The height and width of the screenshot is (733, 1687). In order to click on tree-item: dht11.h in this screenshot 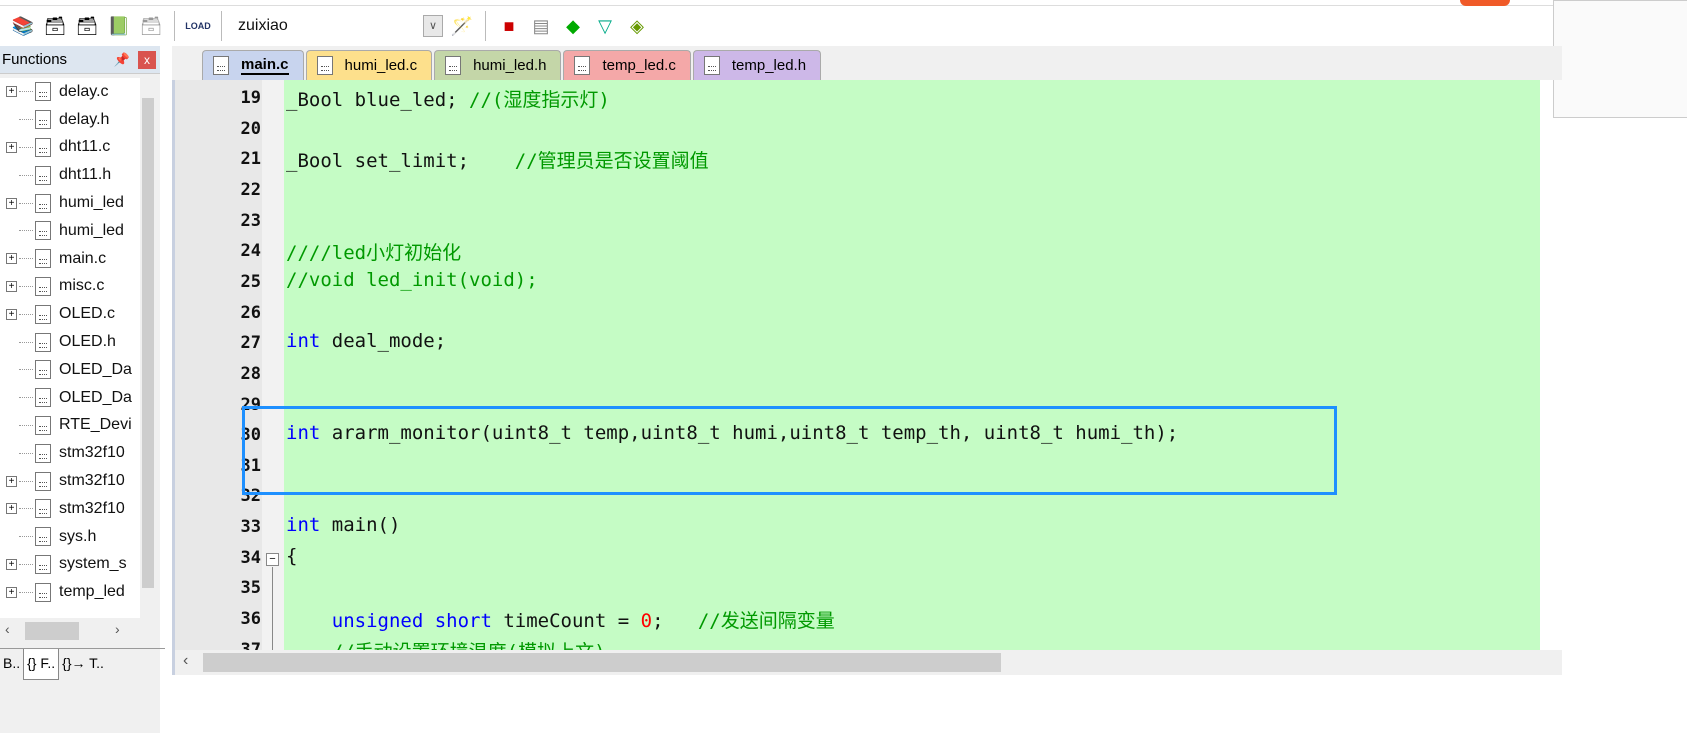, I will do `click(70, 175)`.